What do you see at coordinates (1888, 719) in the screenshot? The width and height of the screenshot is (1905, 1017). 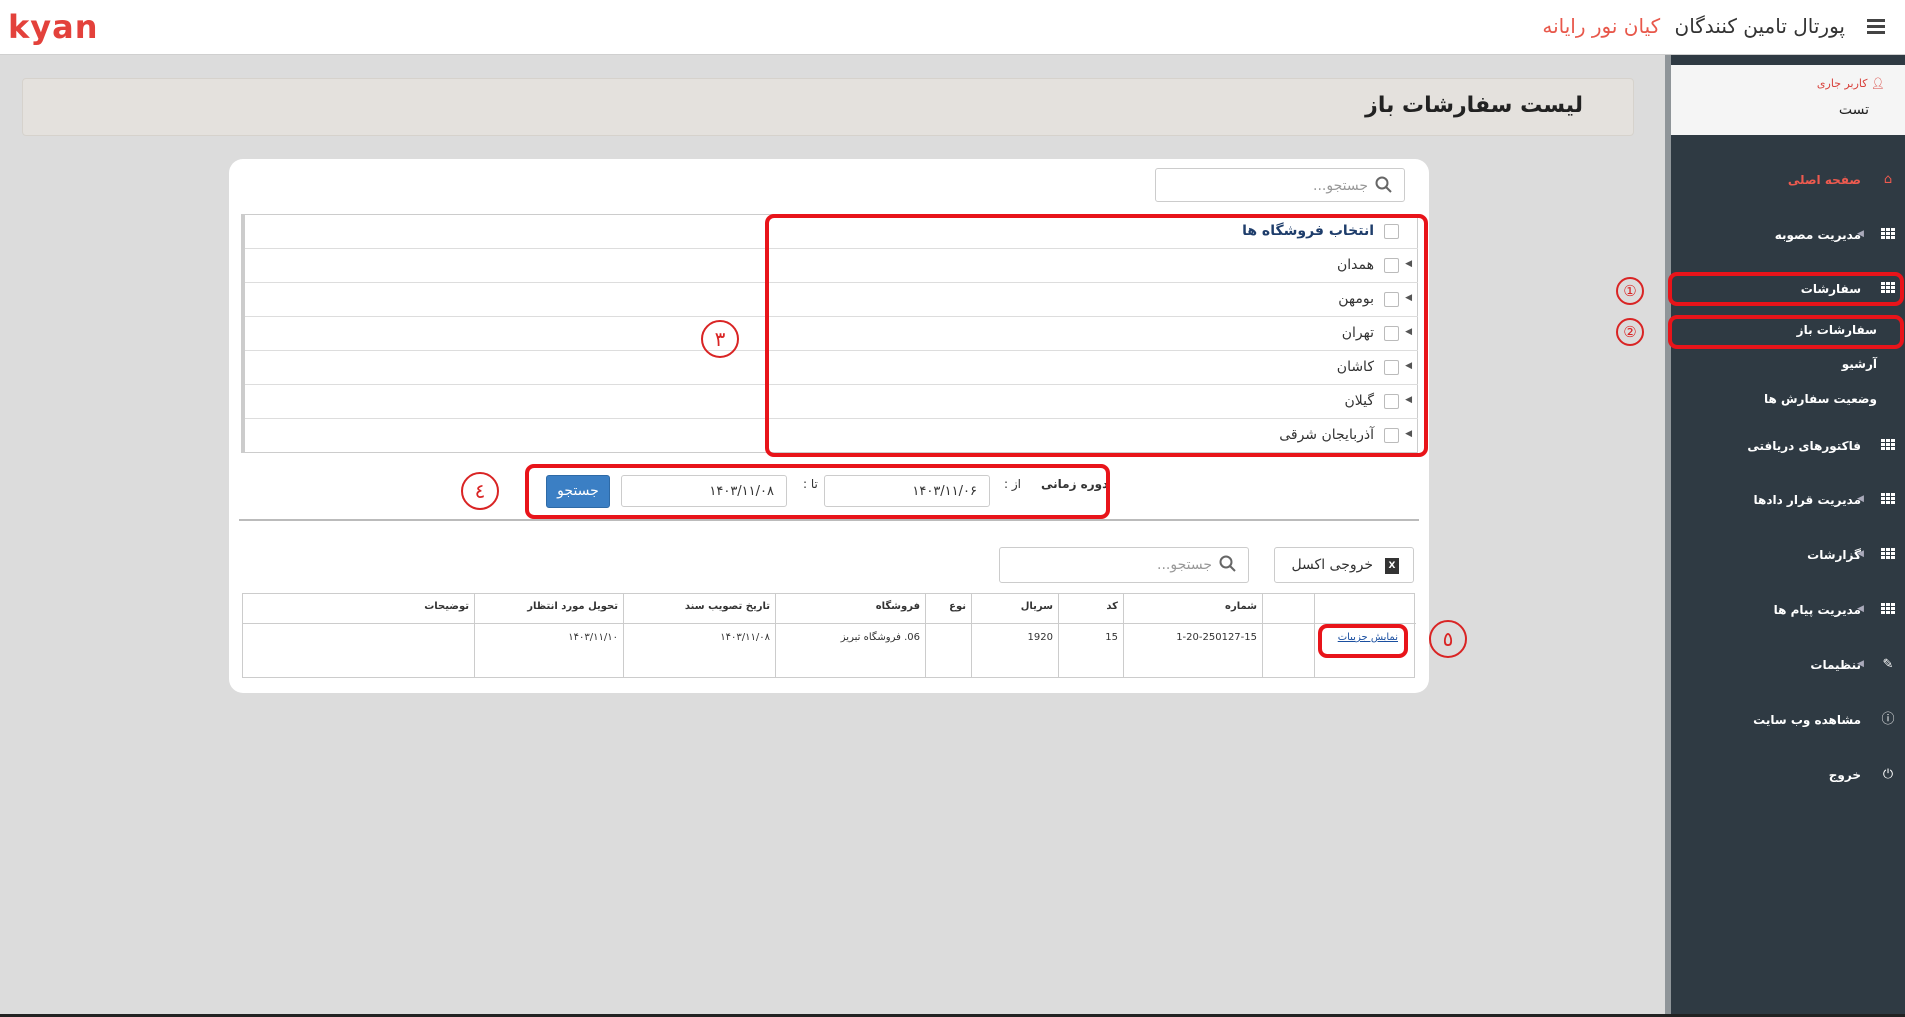 I see `info-icon: ⓘ` at bounding box center [1888, 719].